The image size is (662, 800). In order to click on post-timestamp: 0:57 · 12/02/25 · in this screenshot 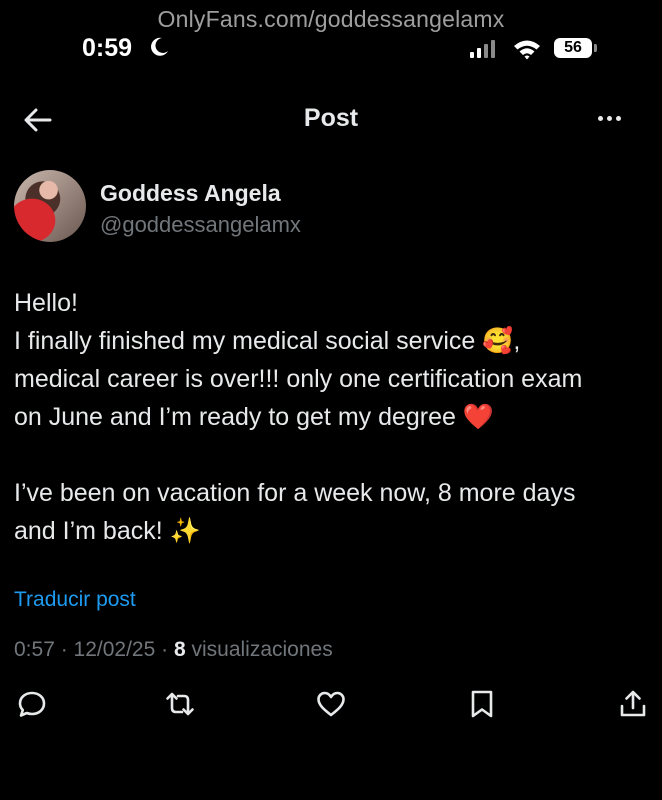, I will do `click(94, 649)`.